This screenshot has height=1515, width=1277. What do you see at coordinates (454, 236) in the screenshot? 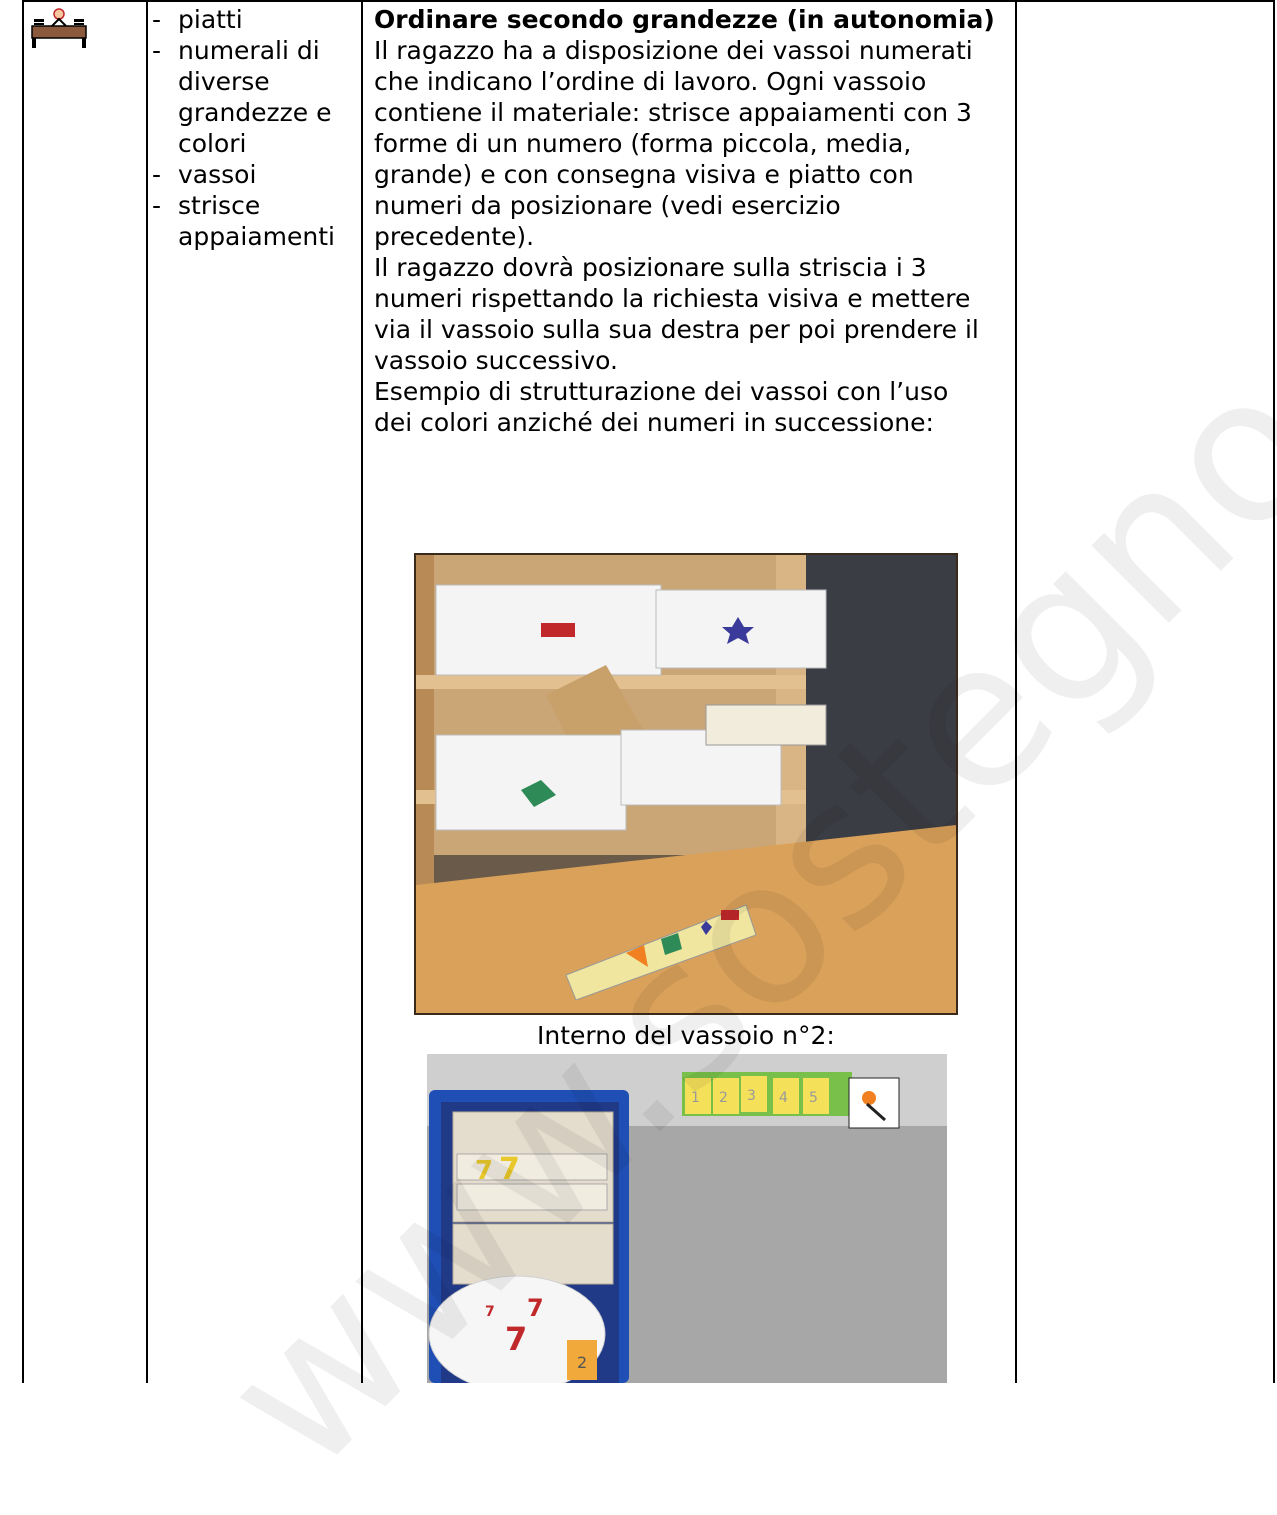
I see `activity-line: precedente).` at bounding box center [454, 236].